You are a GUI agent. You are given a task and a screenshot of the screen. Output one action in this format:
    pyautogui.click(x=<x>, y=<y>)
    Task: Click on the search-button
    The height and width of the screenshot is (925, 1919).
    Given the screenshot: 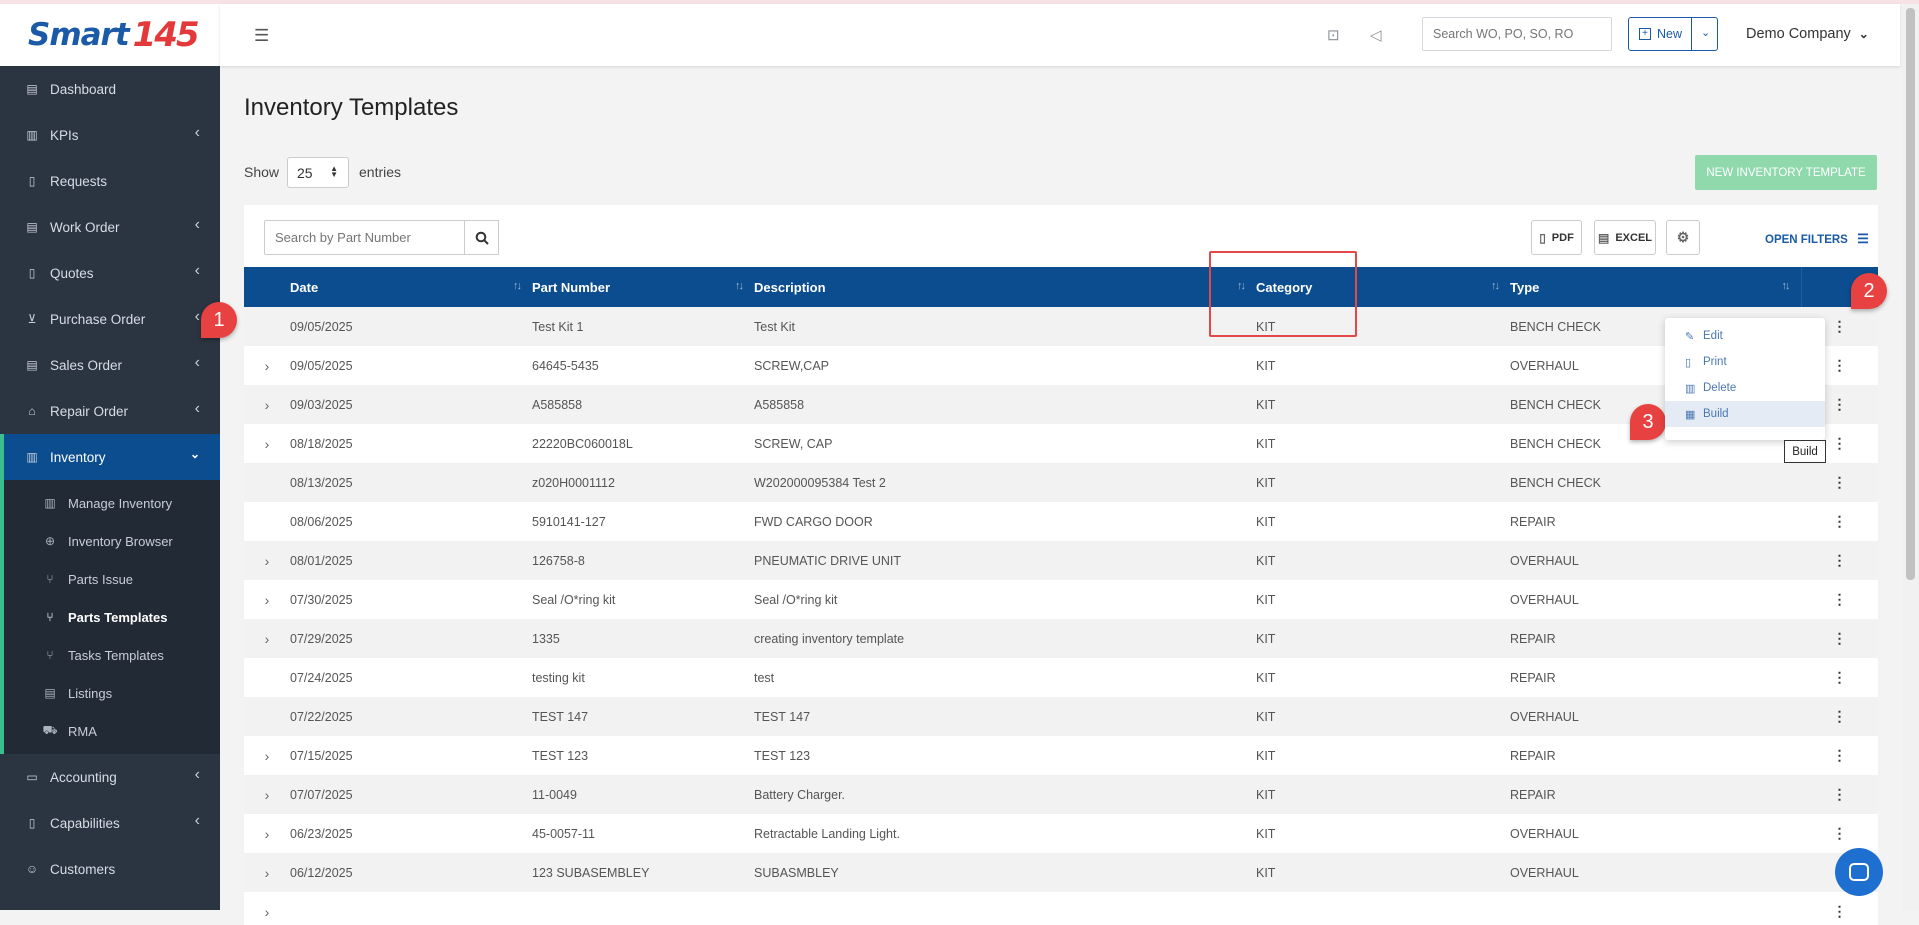 What is the action you would take?
    pyautogui.click(x=481, y=237)
    